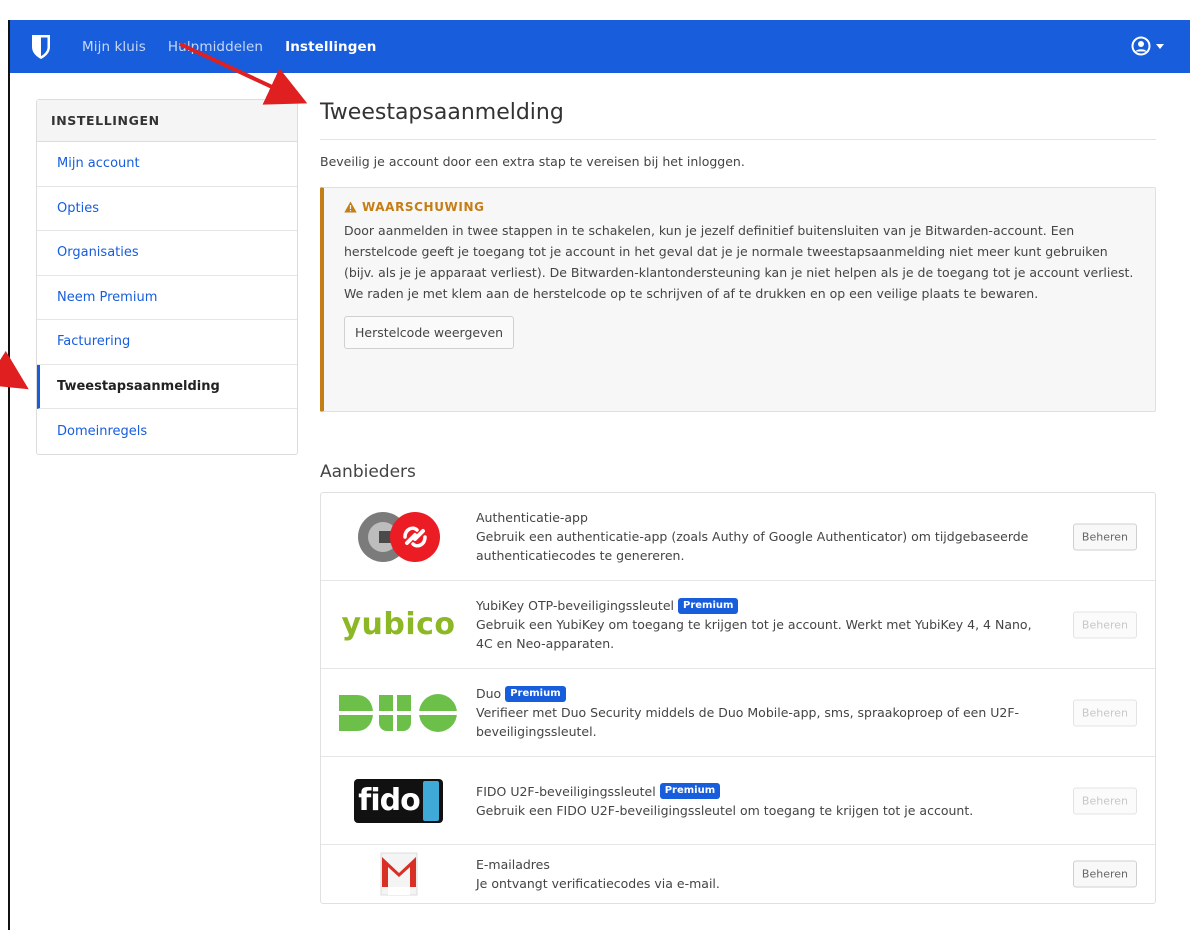  Describe the element at coordinates (430, 800) in the screenshot. I see `u2f-mark-icon` at that location.